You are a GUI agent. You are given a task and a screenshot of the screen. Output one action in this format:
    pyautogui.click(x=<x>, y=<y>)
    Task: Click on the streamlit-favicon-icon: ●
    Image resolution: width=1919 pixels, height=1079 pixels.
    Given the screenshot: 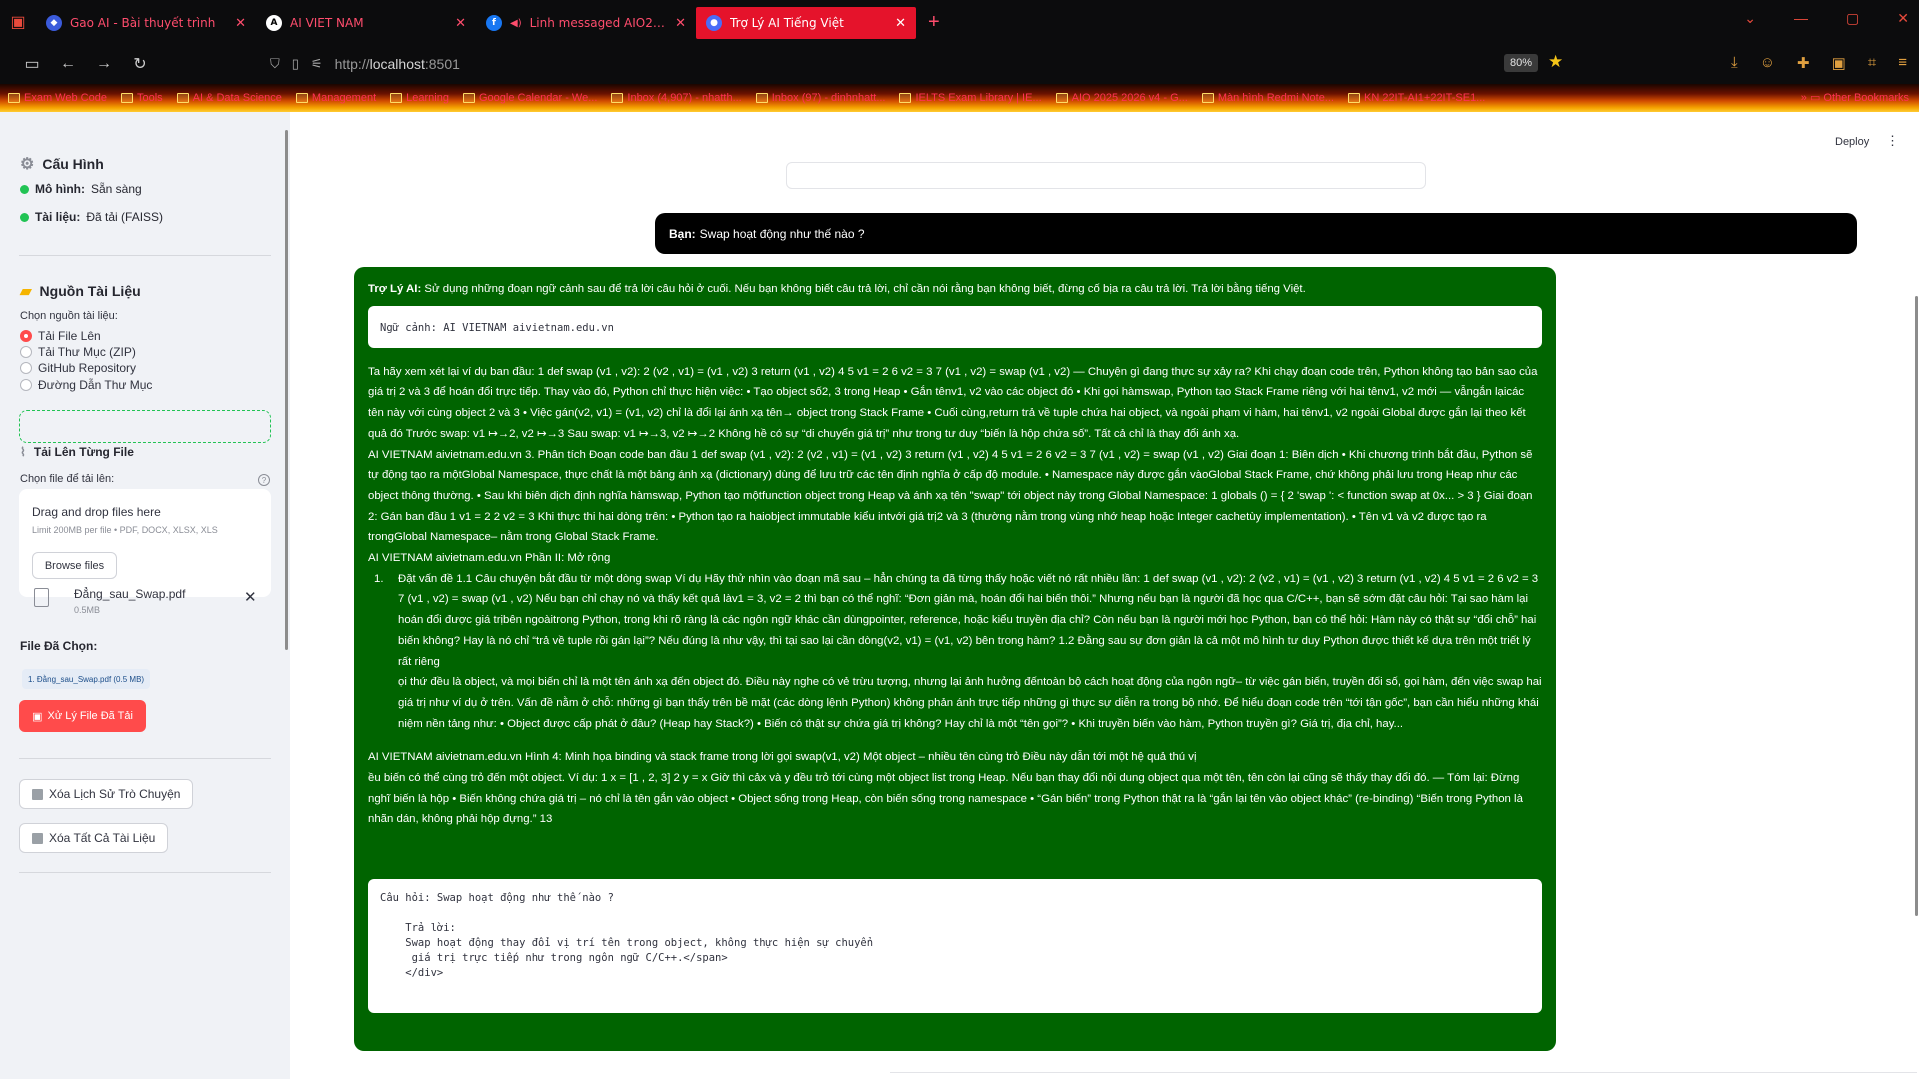 What is the action you would take?
    pyautogui.click(x=714, y=23)
    